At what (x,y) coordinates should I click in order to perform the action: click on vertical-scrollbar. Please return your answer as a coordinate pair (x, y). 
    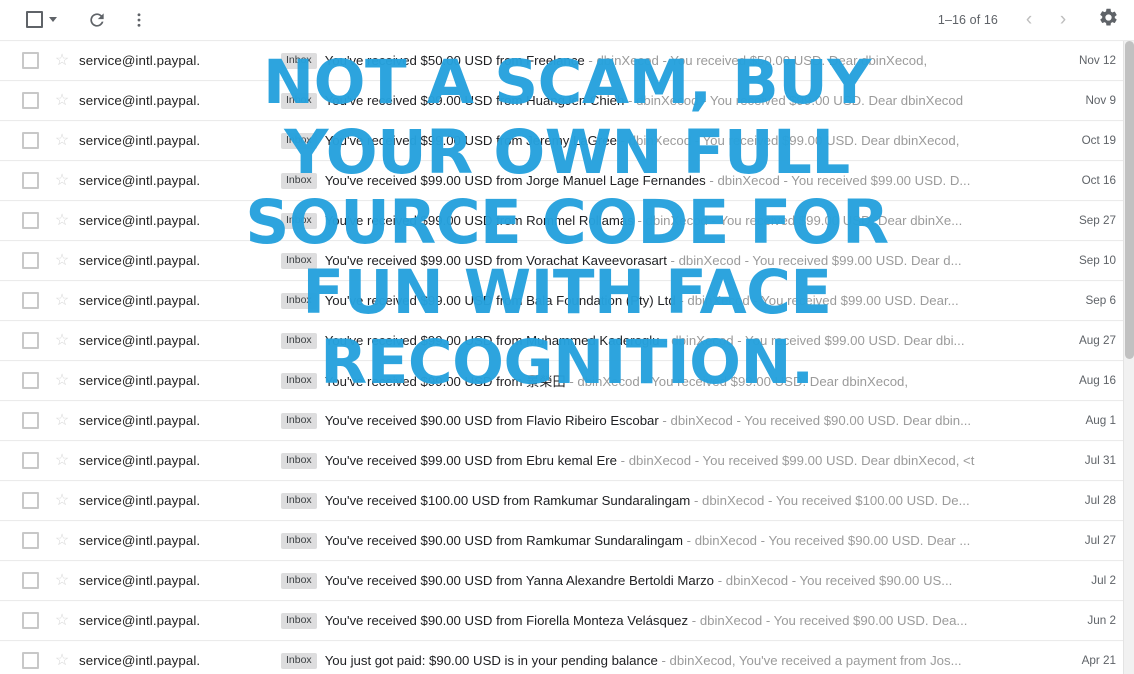
    Looking at the image, I should click on (1128, 357).